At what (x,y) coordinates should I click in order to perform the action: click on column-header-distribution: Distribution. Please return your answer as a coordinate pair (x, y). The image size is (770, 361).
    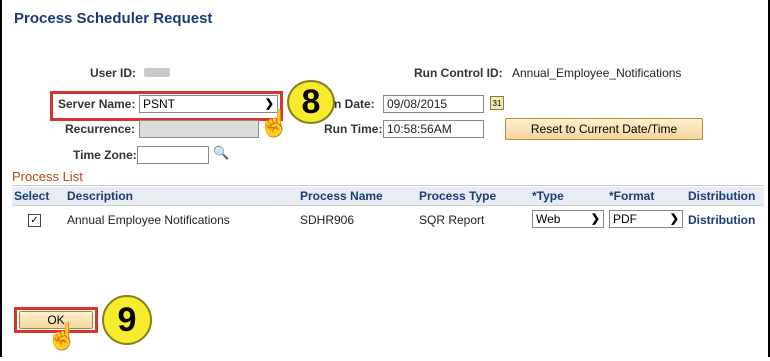
    Looking at the image, I should click on (722, 196).